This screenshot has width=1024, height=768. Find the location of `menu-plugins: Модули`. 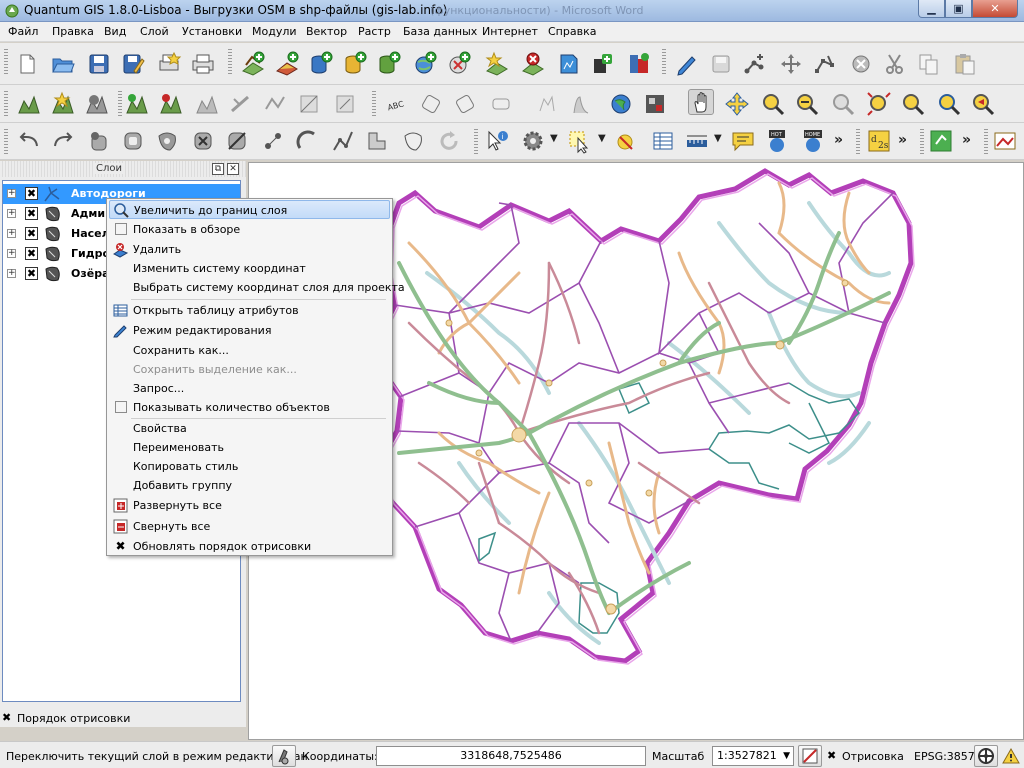

menu-plugins: Модули is located at coordinates (274, 31).